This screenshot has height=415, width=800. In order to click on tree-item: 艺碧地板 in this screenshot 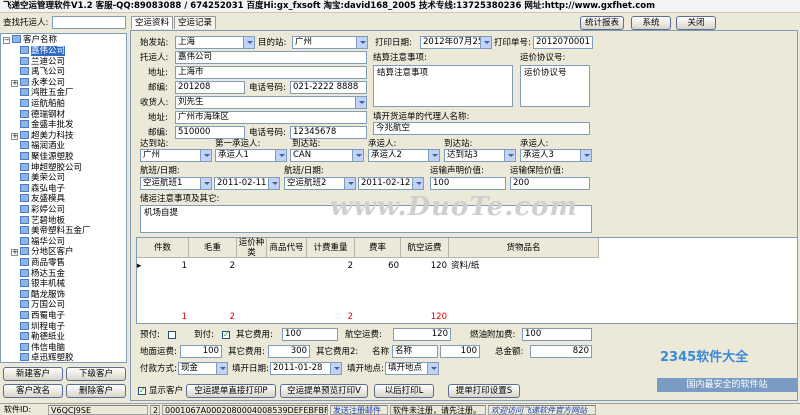, I will do `click(42, 221)`.